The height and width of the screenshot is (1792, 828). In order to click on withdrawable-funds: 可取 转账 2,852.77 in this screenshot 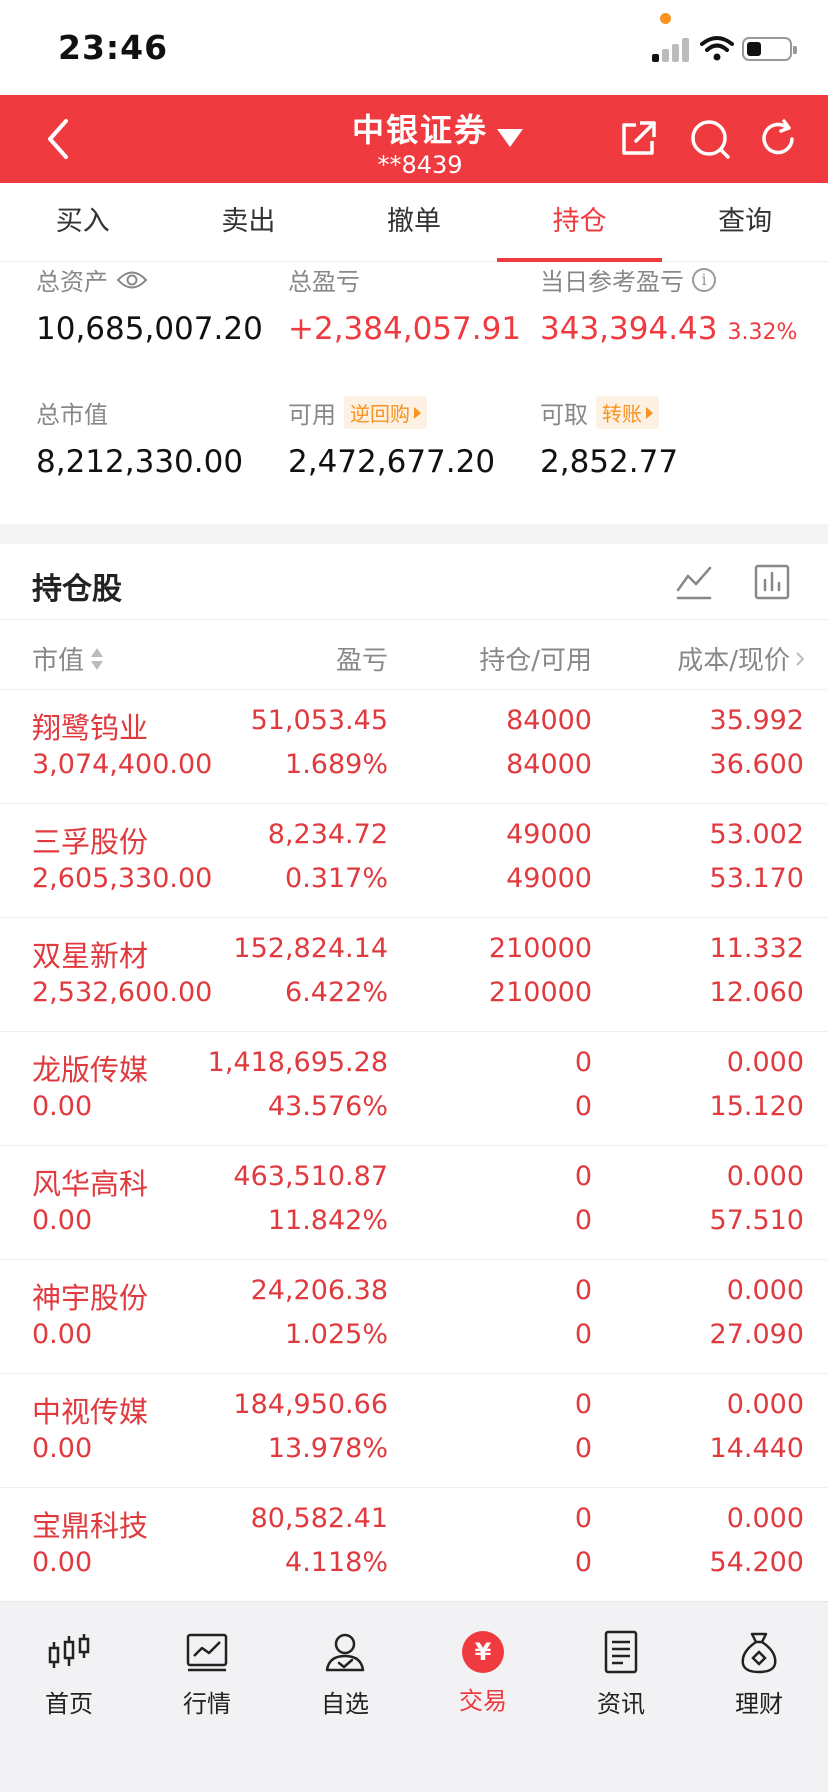, I will do `click(609, 437)`.